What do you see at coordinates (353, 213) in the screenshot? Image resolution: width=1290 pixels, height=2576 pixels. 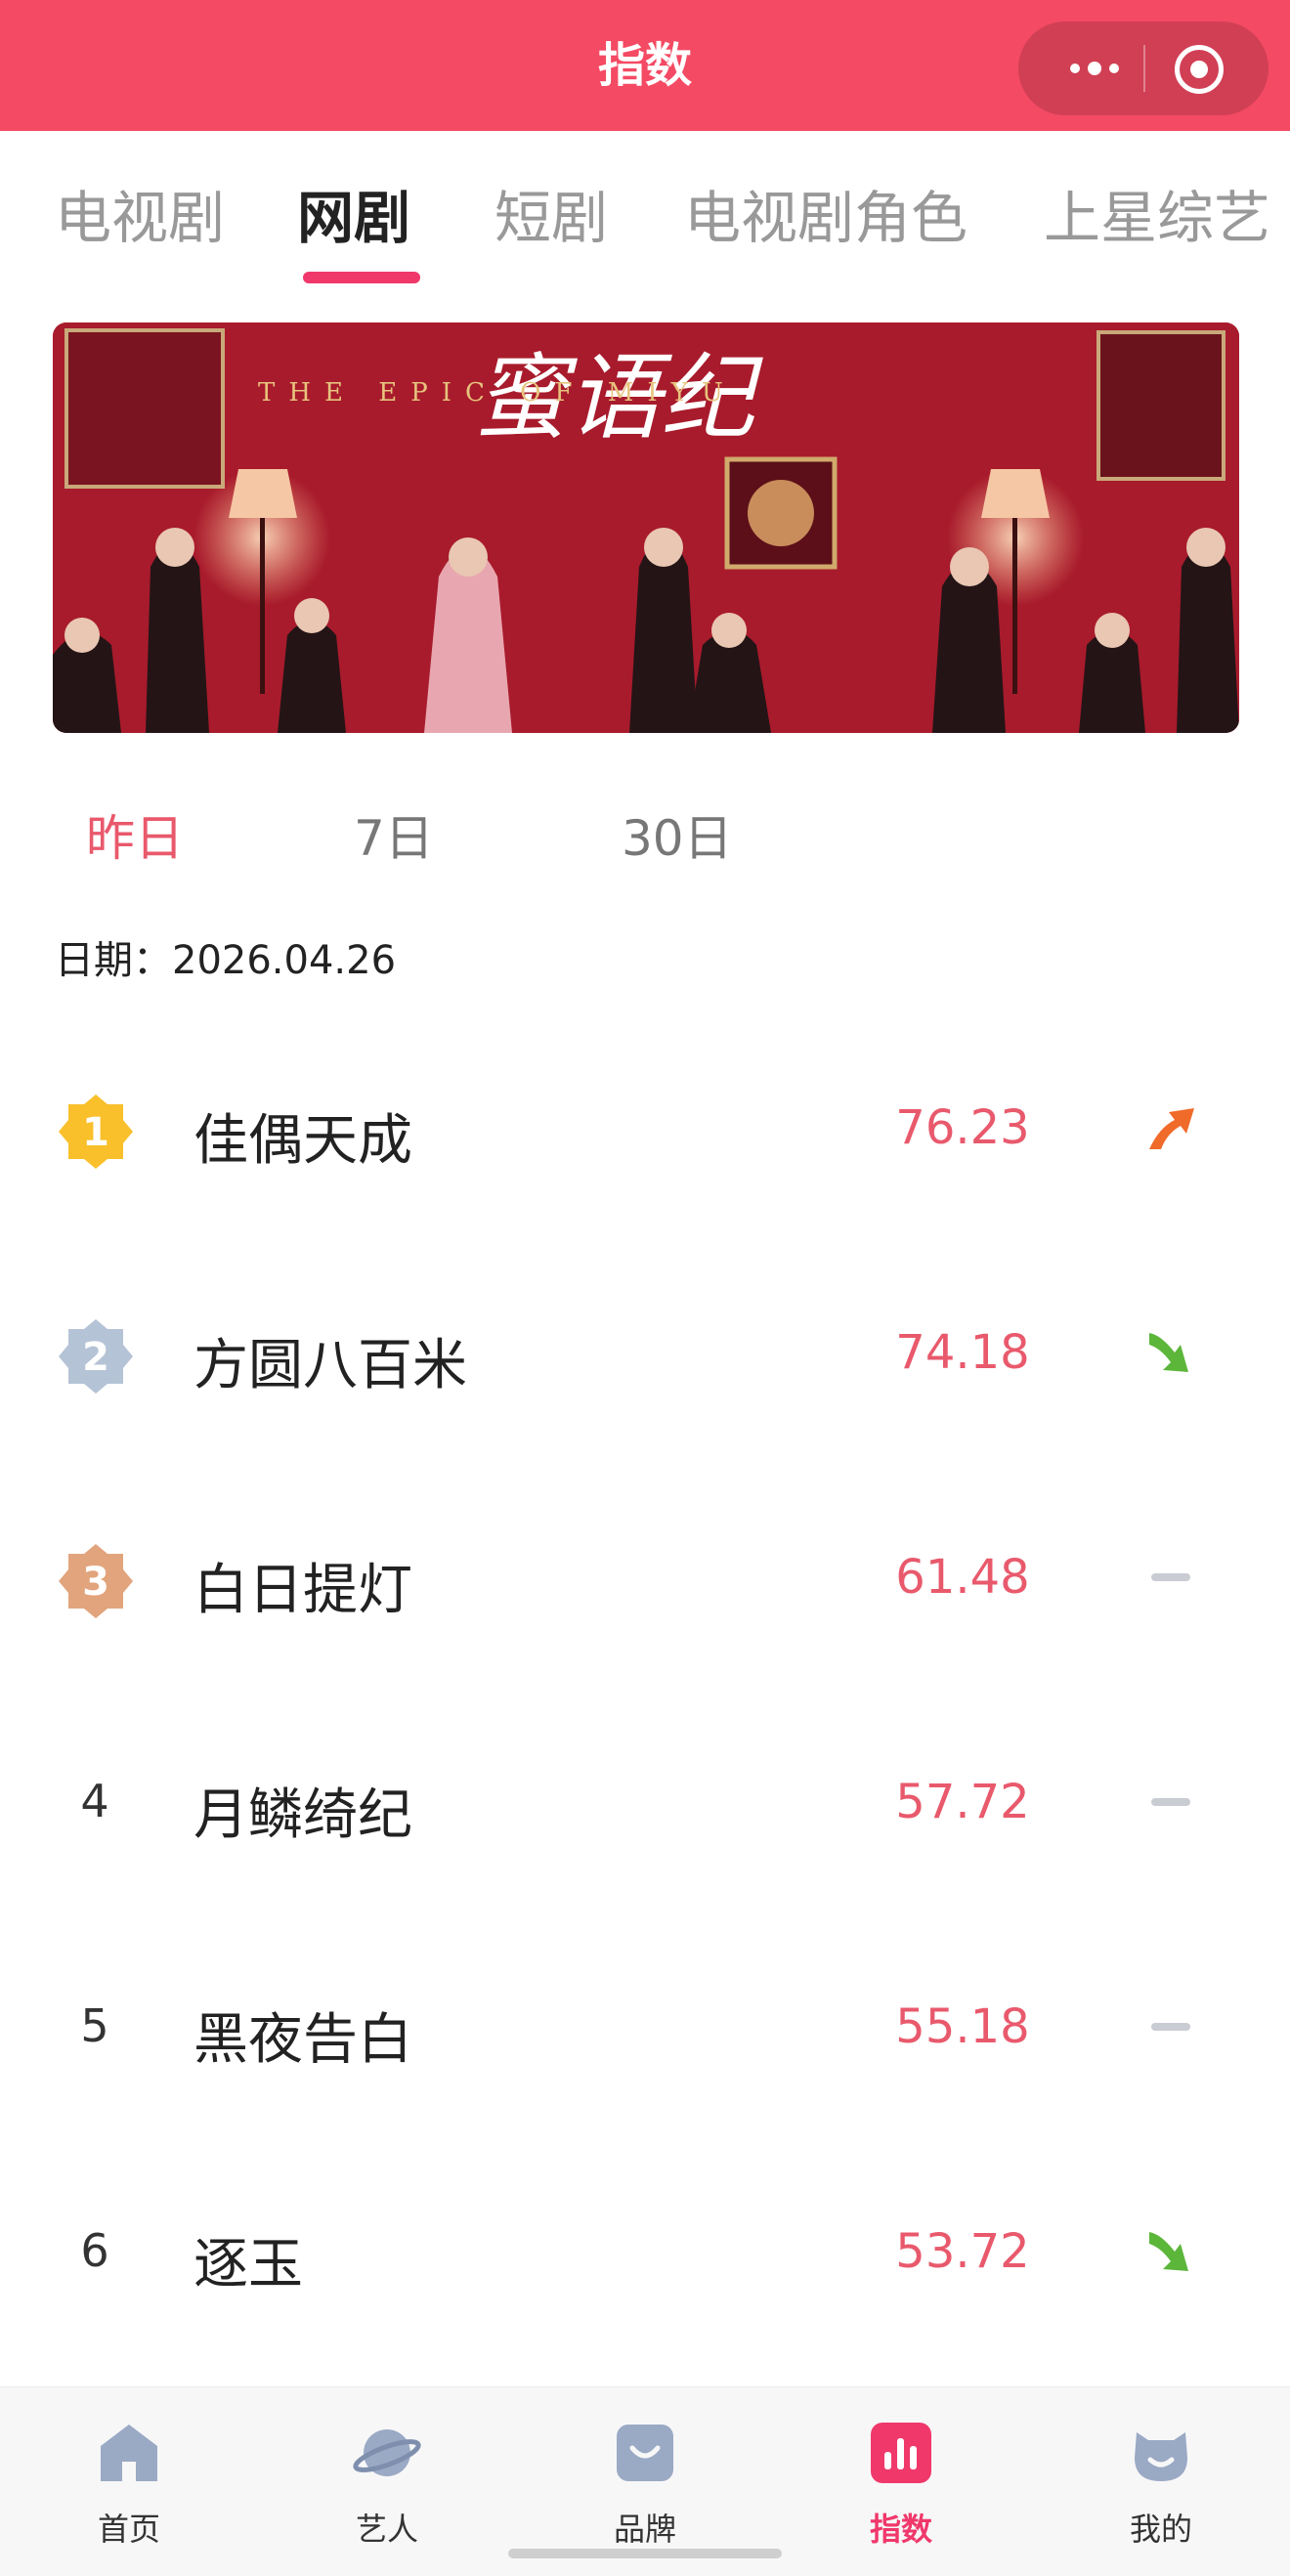 I see `tab-web-series: 网剧` at bounding box center [353, 213].